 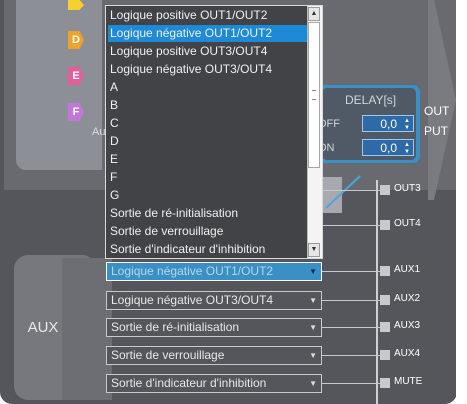 What do you see at coordinates (209, 33) in the screenshot?
I see `dropdown-option-selected: Logique négative OUT1/OUT2` at bounding box center [209, 33].